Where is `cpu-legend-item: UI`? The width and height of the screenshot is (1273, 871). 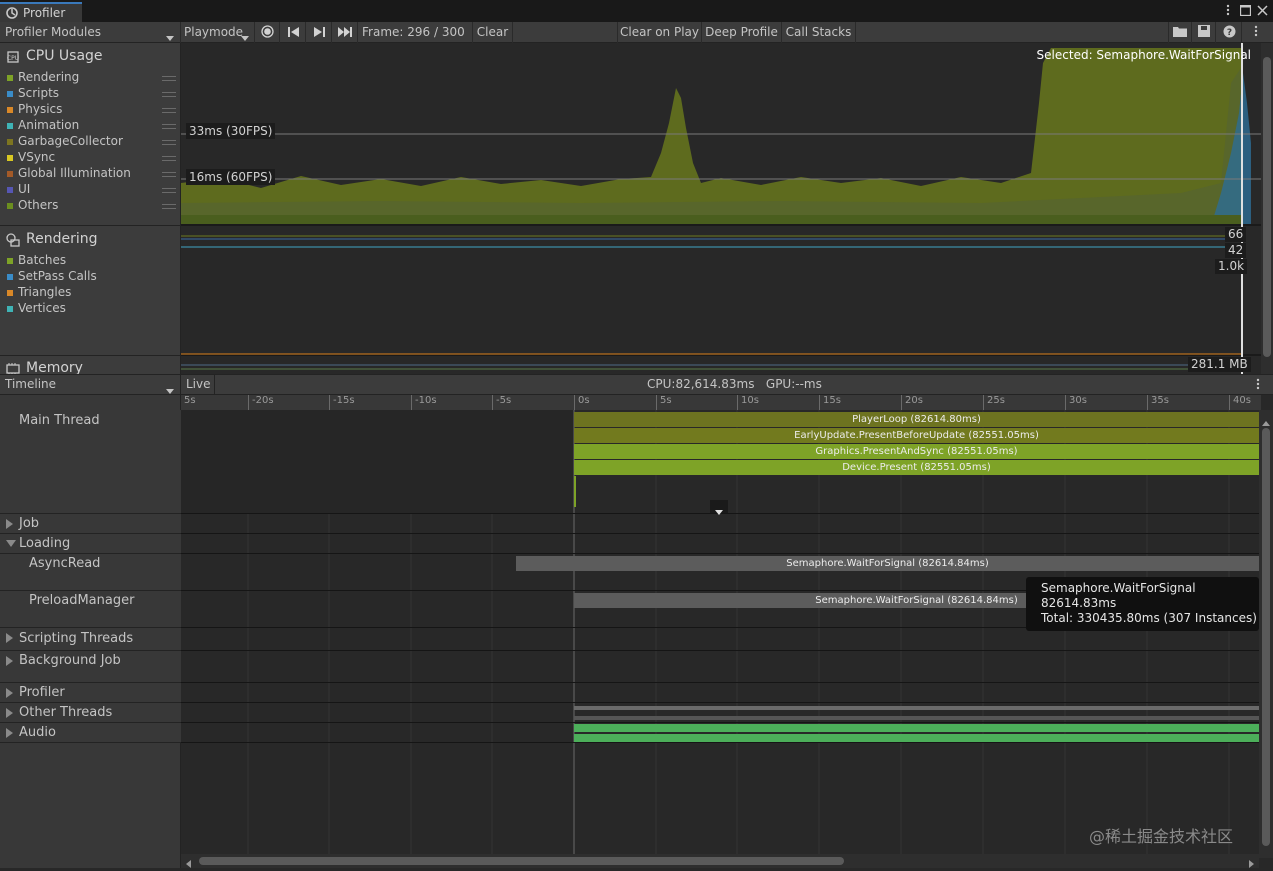 cpu-legend-item: UI is located at coordinates (18, 189).